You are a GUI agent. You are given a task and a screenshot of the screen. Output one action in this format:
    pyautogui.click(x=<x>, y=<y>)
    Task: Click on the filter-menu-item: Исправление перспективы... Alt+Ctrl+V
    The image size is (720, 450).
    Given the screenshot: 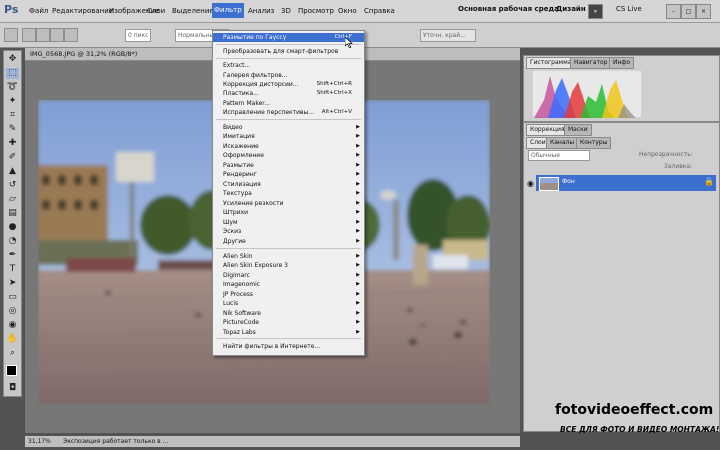 What is the action you would take?
    pyautogui.click(x=288, y=112)
    